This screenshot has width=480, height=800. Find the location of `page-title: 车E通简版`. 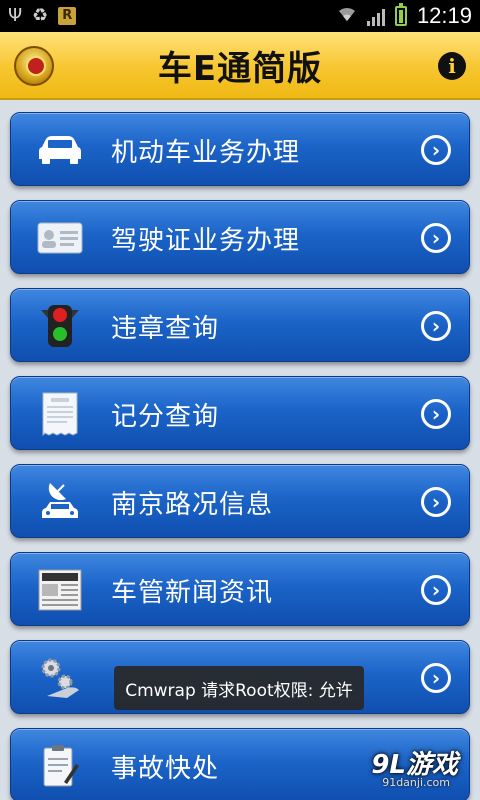

page-title: 车E通简版 is located at coordinates (240, 68).